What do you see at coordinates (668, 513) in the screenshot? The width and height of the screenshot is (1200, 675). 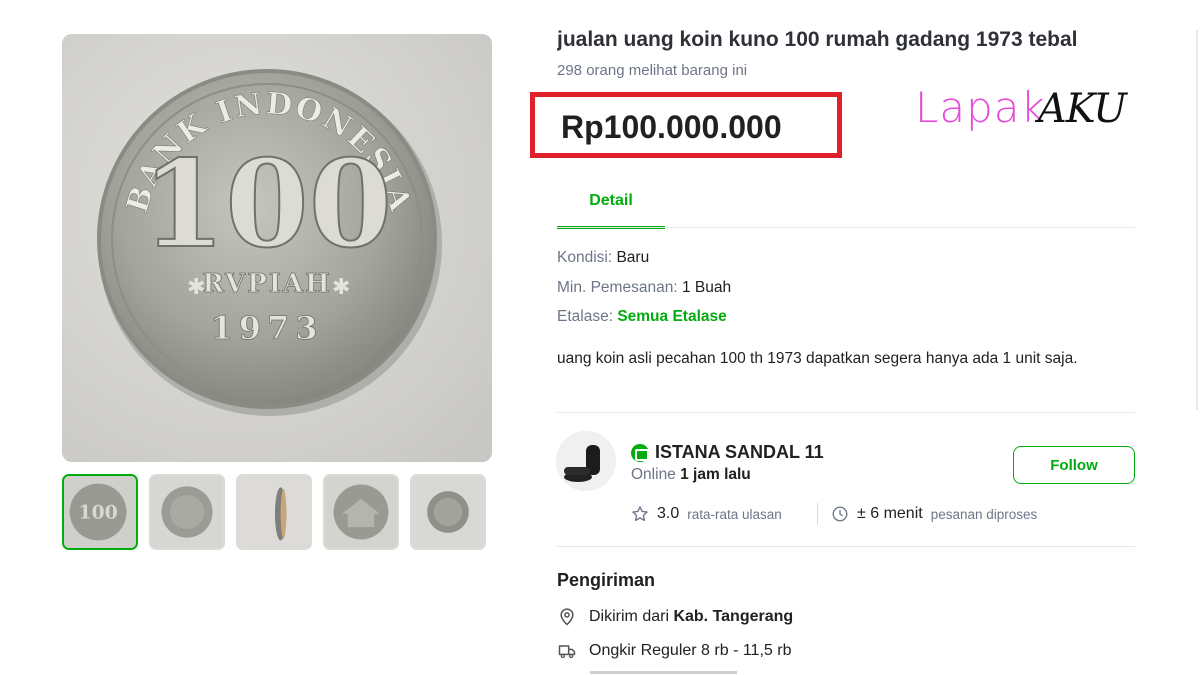 I see `rating-value: 3.0` at bounding box center [668, 513].